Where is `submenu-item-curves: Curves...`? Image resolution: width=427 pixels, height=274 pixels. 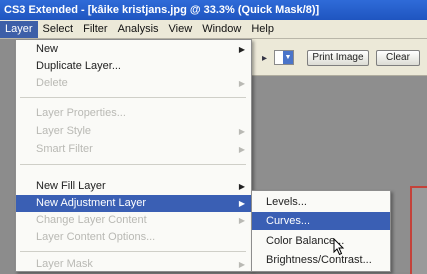 submenu-item-curves: Curves... is located at coordinates (321, 221).